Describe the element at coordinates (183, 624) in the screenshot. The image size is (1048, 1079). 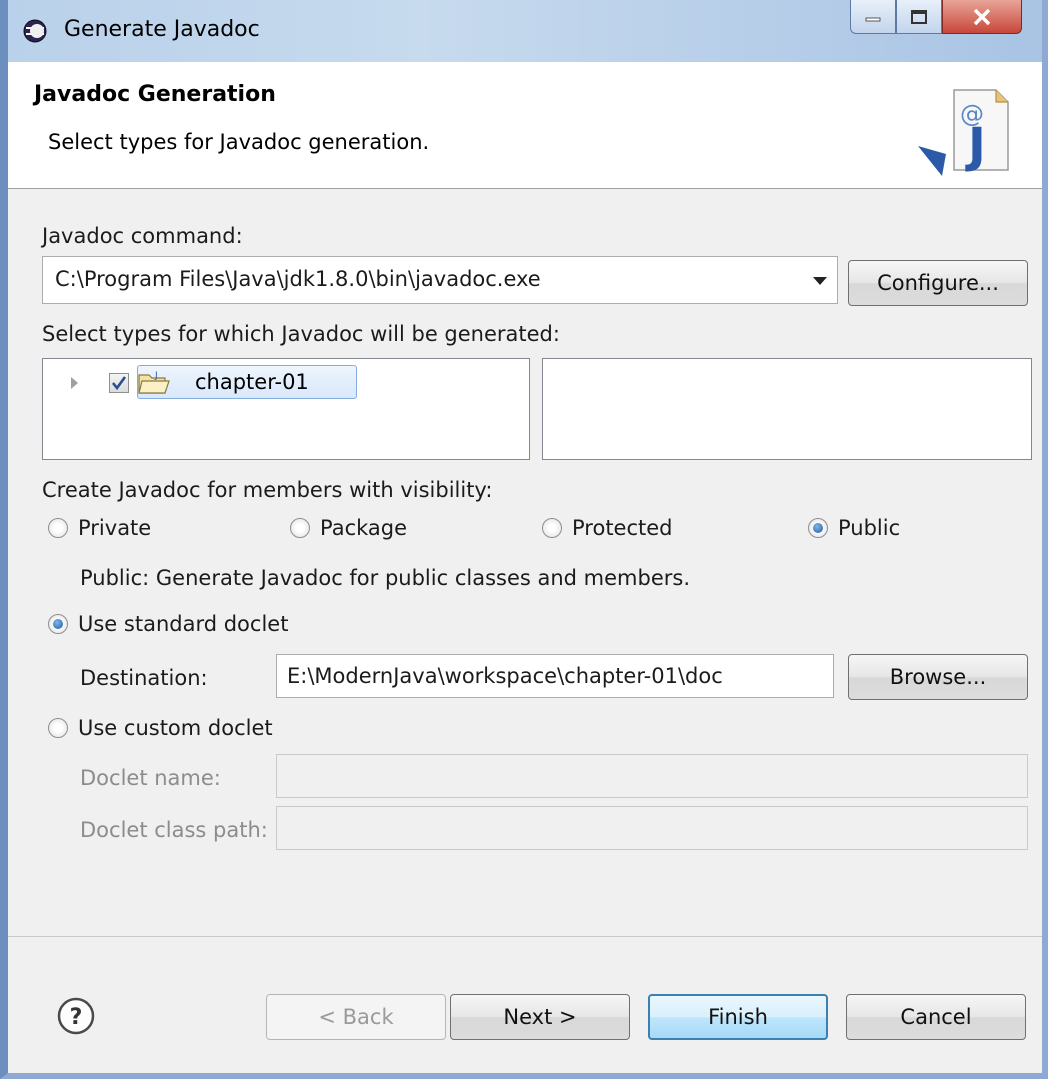
I see `radio-standard-doclet-label: Use standard doclet` at that location.